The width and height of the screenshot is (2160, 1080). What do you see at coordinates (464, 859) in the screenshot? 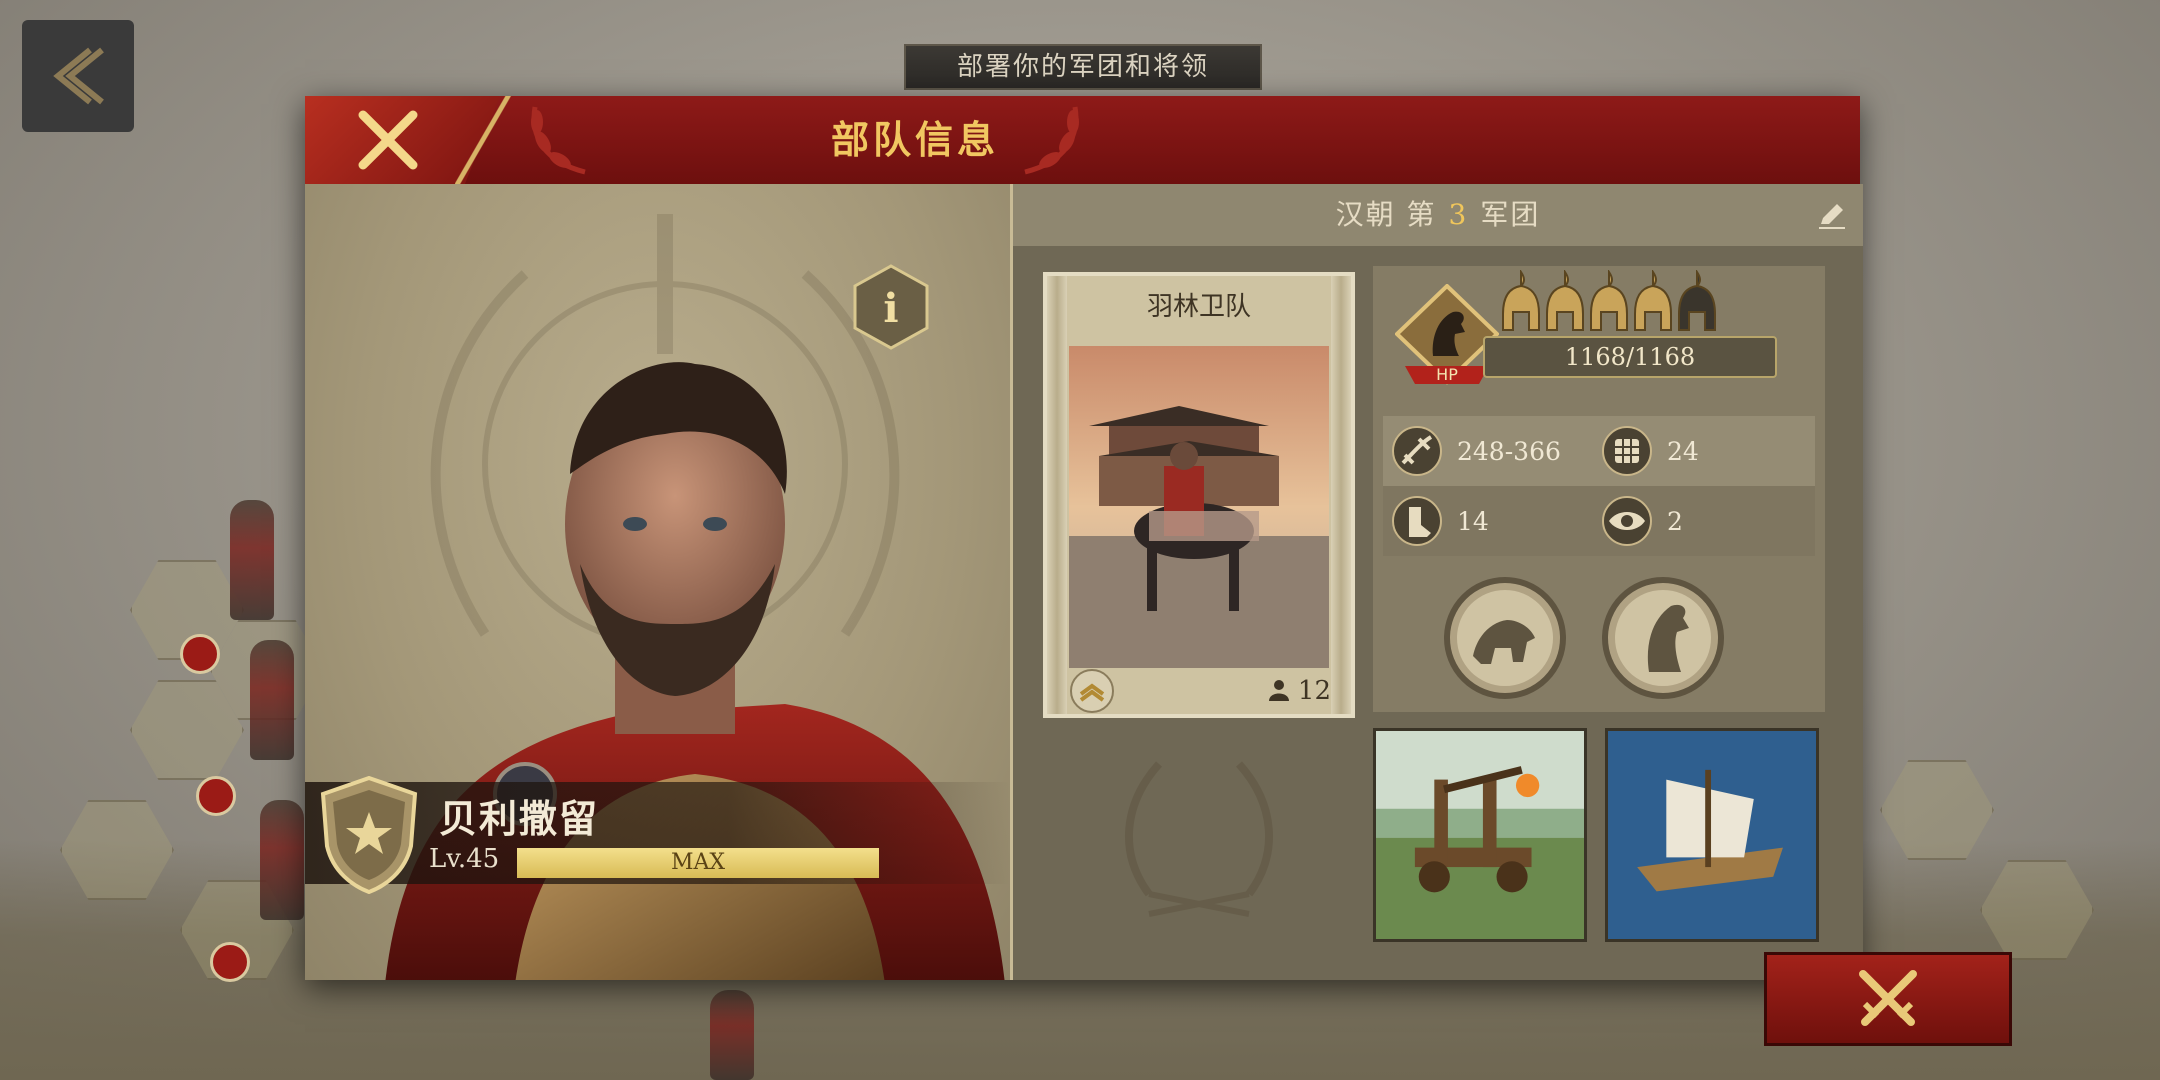
I see `hero-level: Lv.45` at bounding box center [464, 859].